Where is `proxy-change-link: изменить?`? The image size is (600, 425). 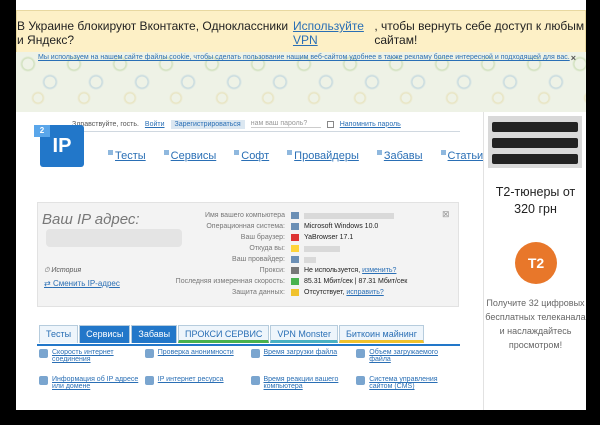
proxy-change-link: изменить? is located at coordinates (379, 270).